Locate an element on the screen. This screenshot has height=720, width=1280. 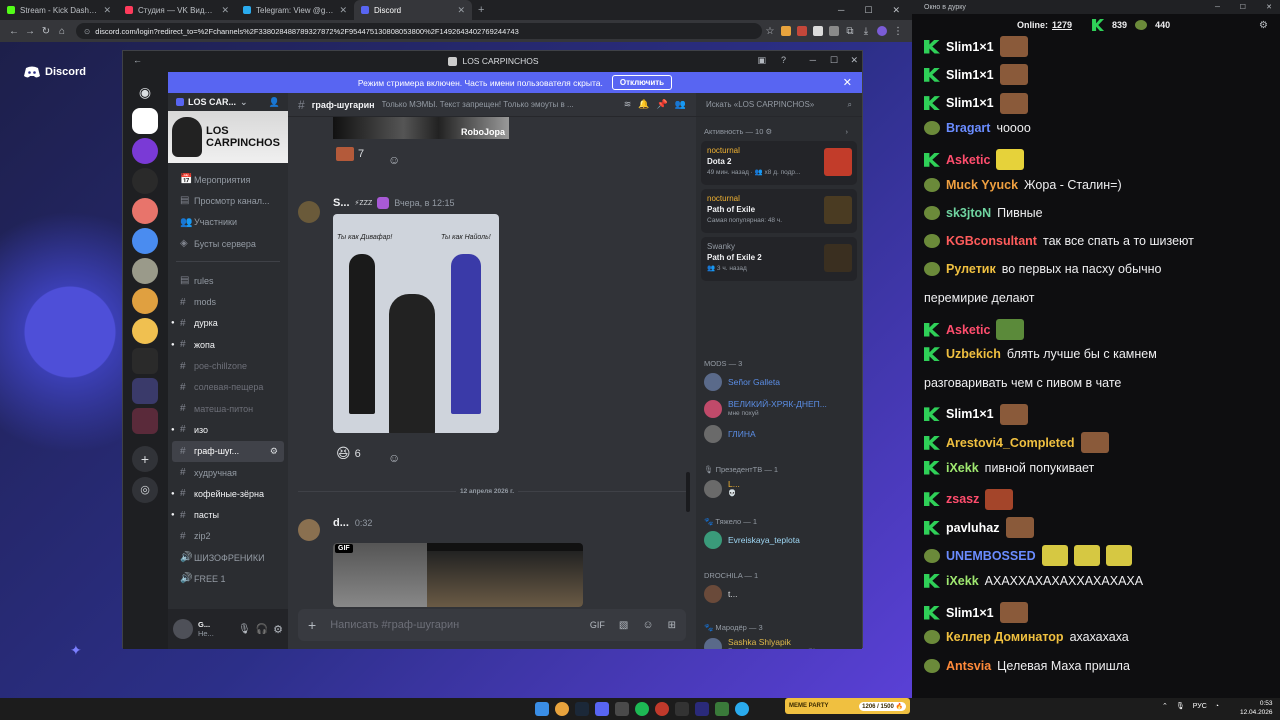
pin-icon: 📌 is located at coordinates (662, 104).